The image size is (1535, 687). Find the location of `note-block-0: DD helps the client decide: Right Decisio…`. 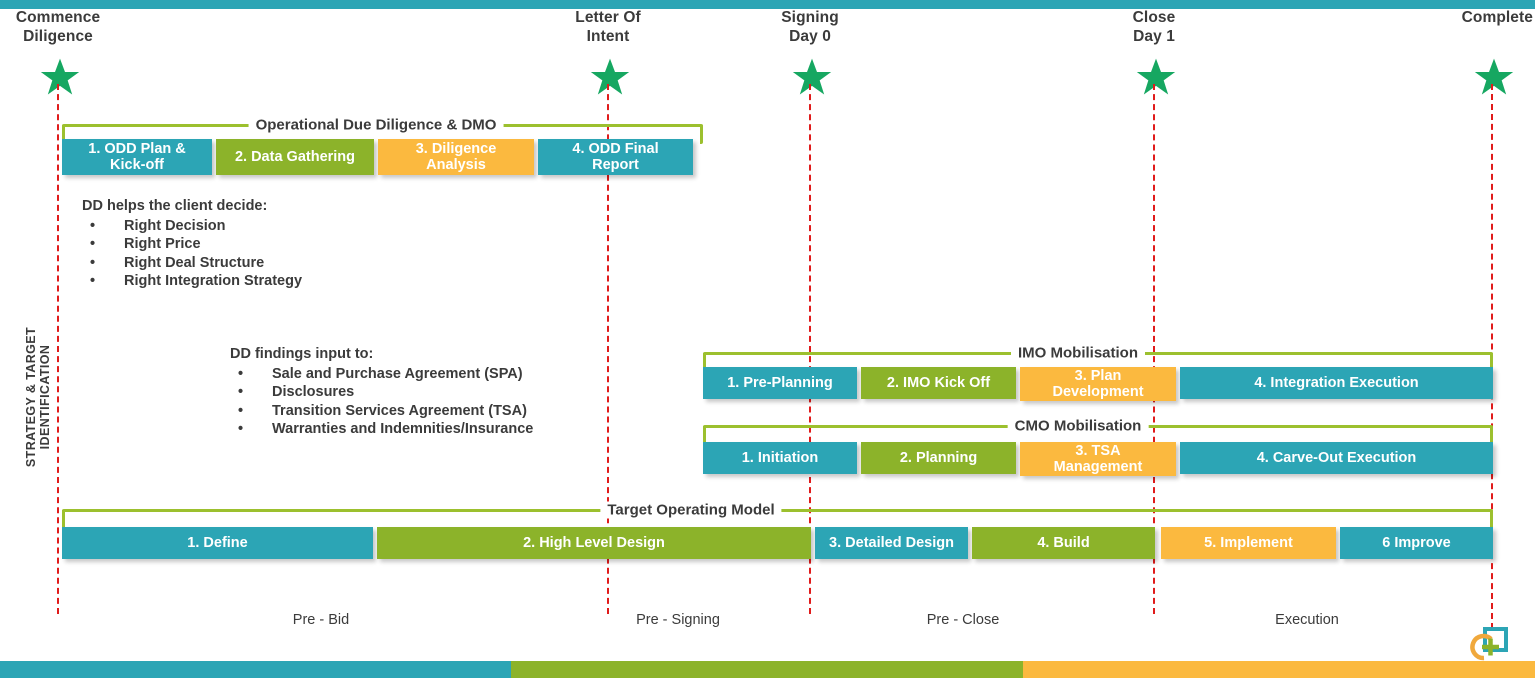

note-block-0: DD helps the client decide: Right Decisio… is located at coordinates (192, 244).